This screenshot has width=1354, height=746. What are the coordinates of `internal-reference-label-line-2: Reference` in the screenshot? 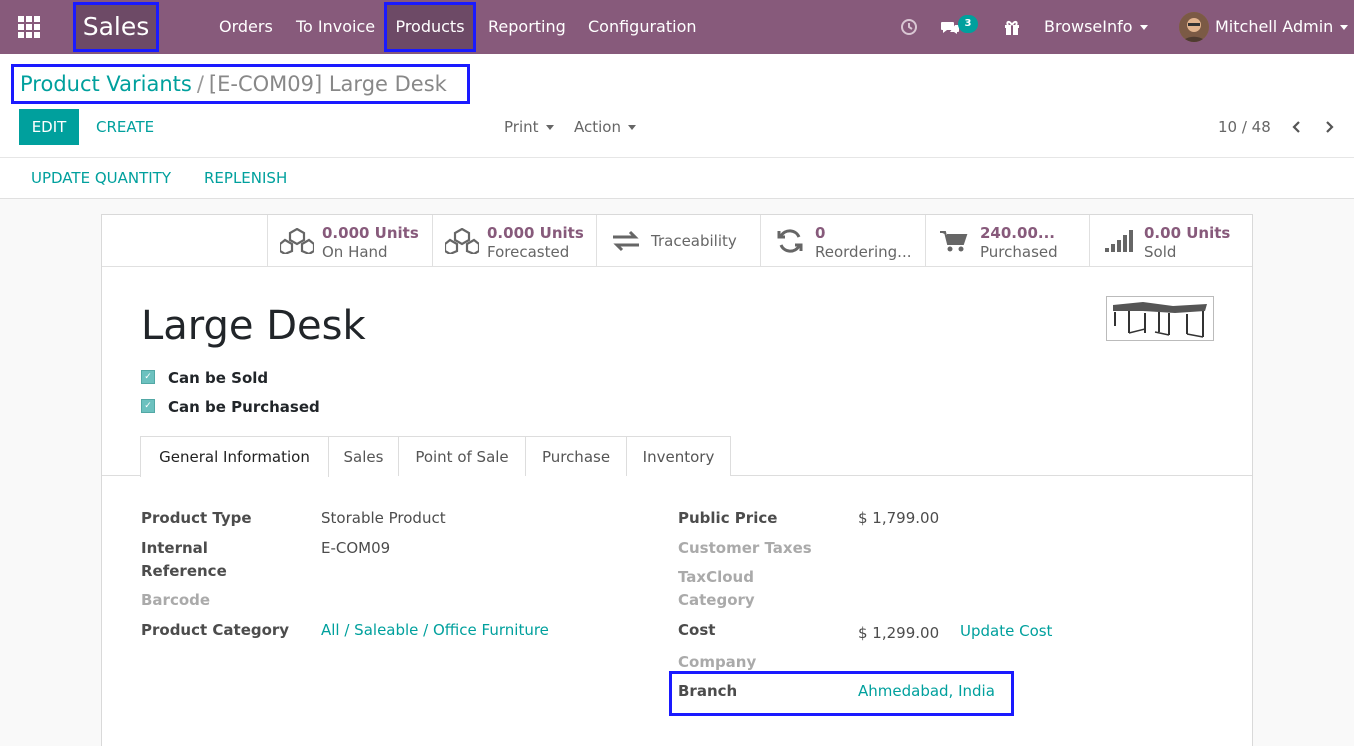 It's located at (184, 571).